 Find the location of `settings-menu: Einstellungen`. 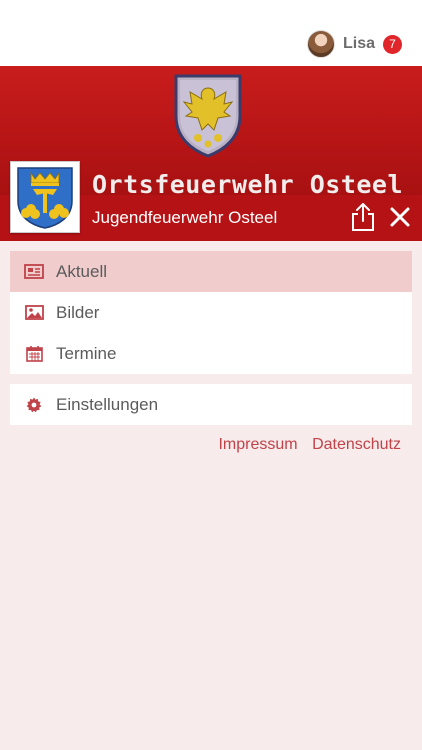

settings-menu: Einstellungen is located at coordinates (211, 404).